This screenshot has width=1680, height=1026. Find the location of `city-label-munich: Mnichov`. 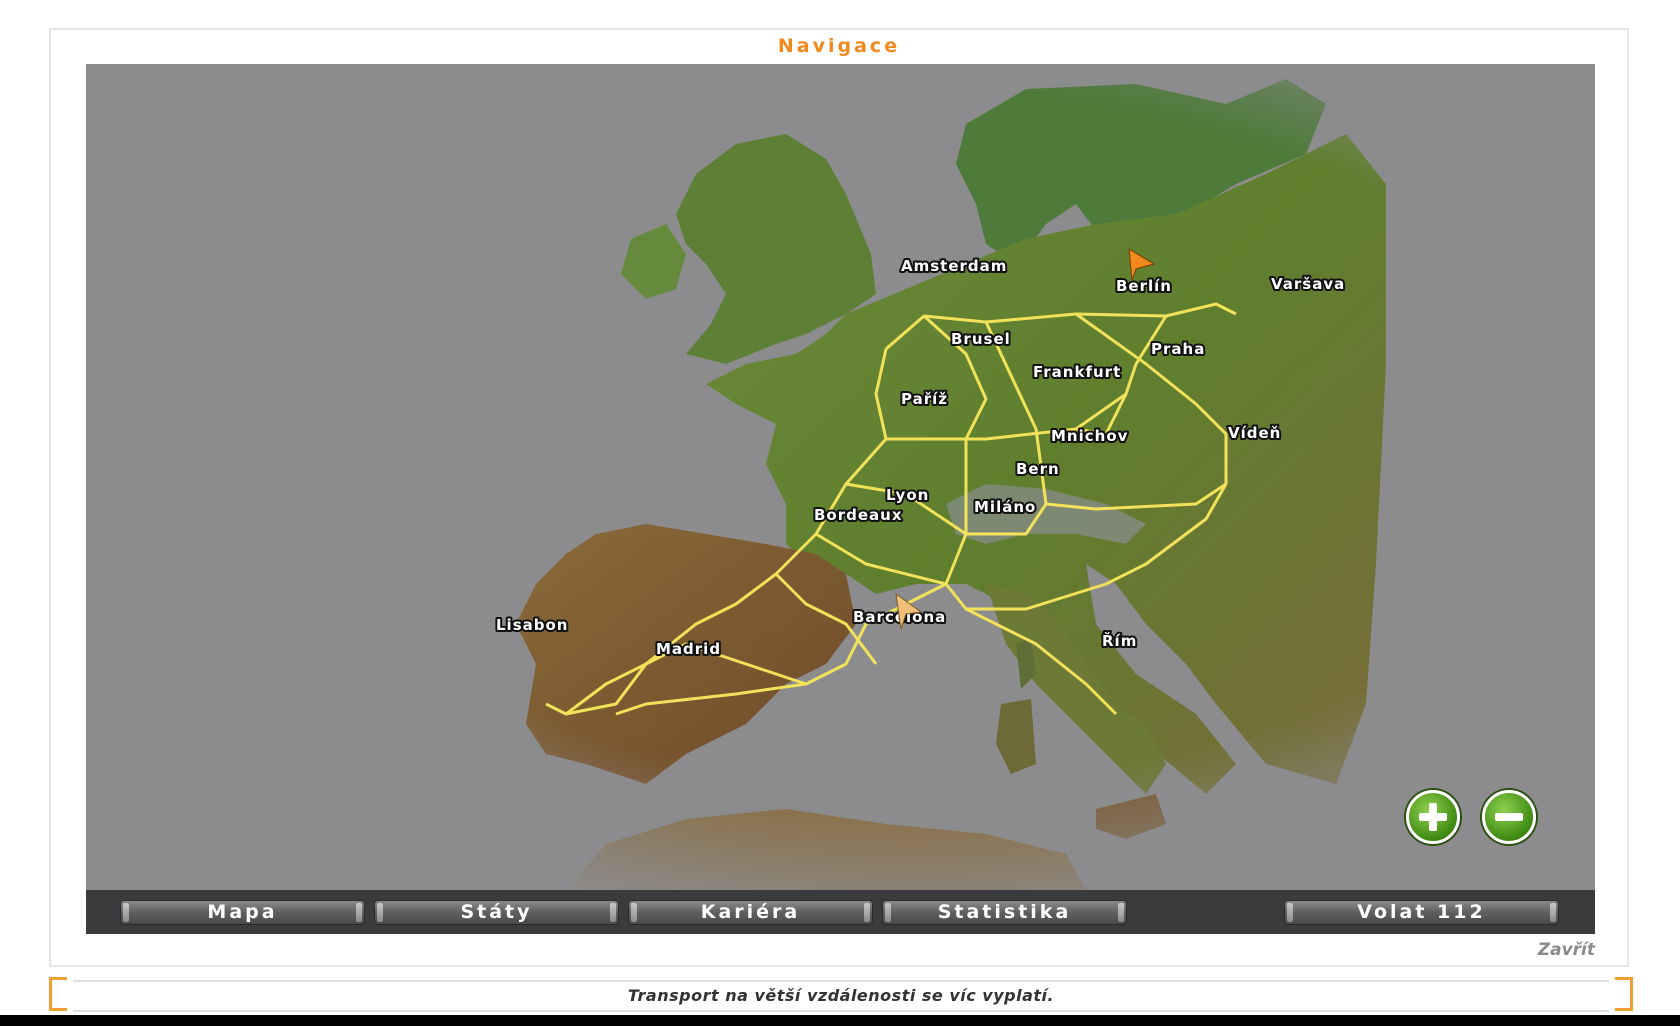

city-label-munich: Mnichov is located at coordinates (1089, 436).